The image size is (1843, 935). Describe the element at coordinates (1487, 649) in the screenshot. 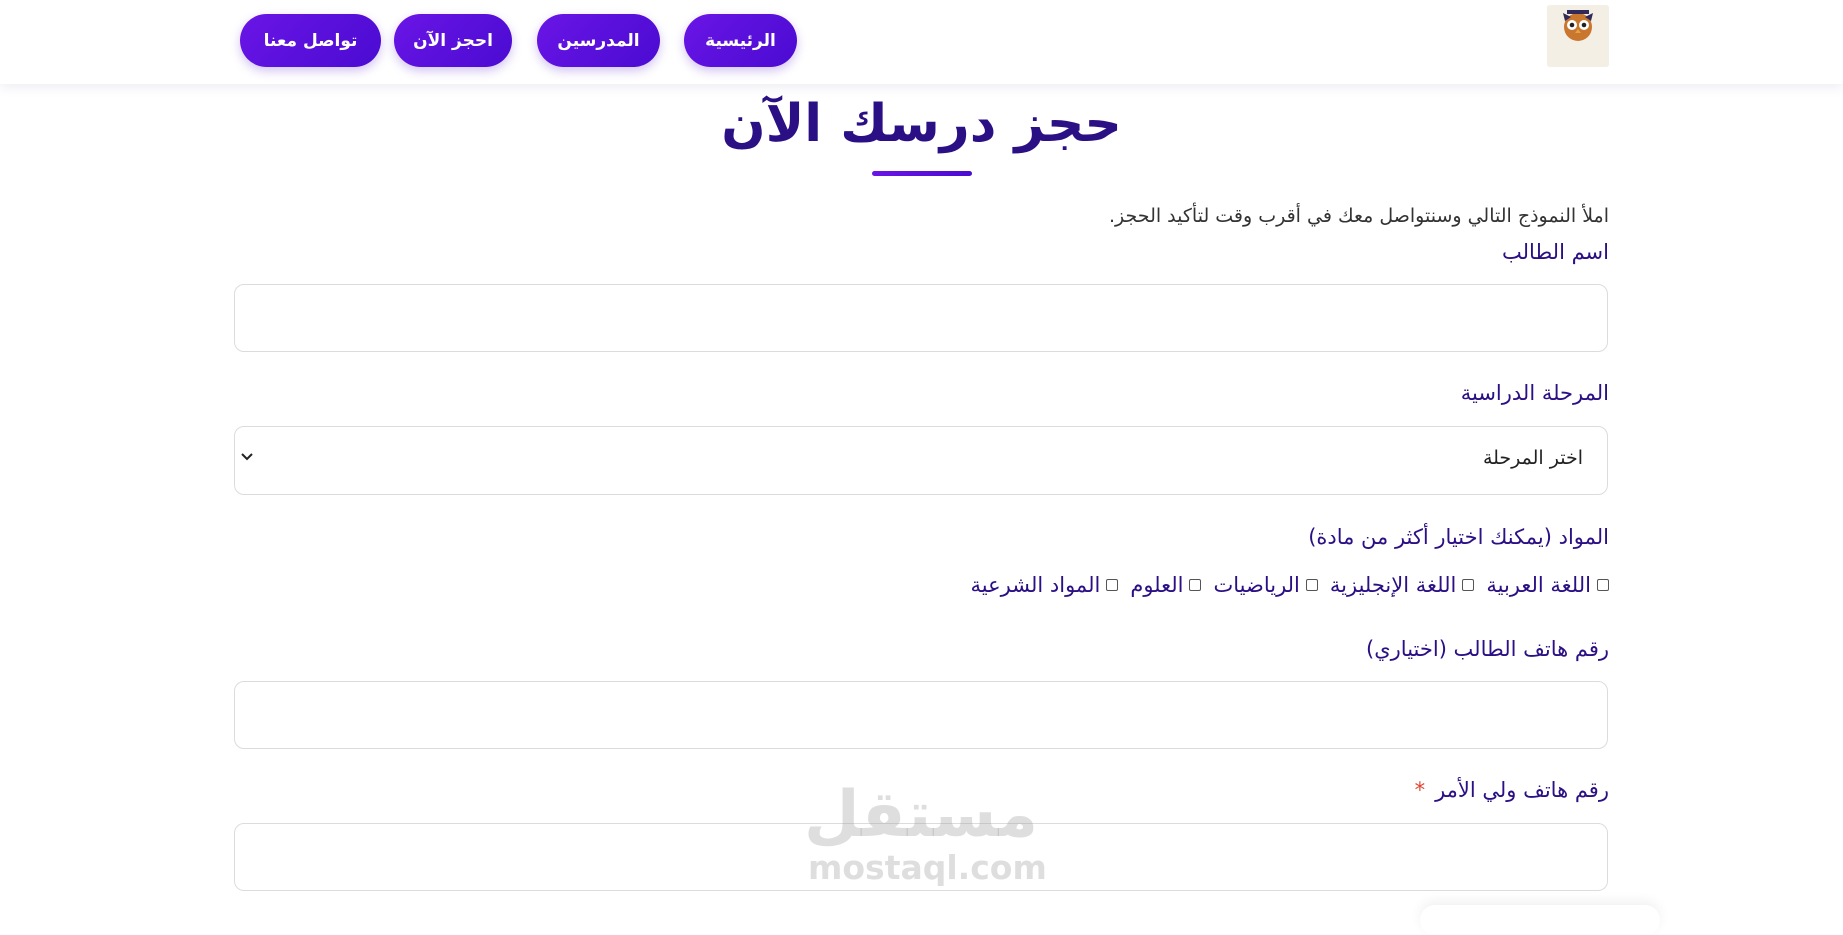

I see `student-phone-label: رقم هاتف الطالب (اختياري)` at that location.